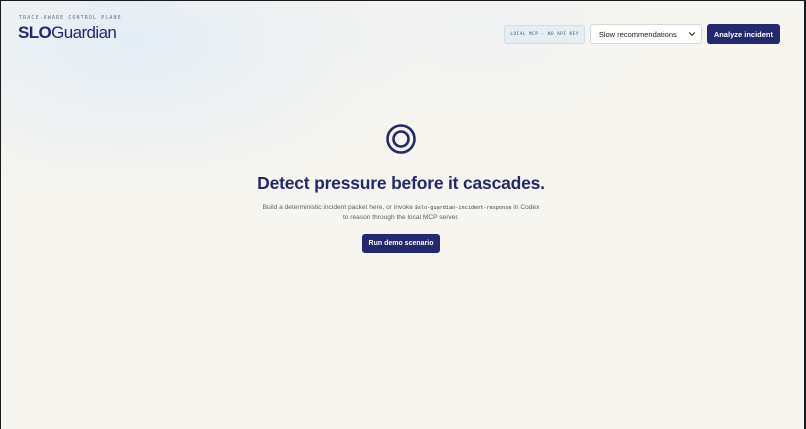 The image size is (806, 429). Describe the element at coordinates (544, 34) in the screenshot. I see `status-pill: LOCAL MCP · NO API KEY` at that location.